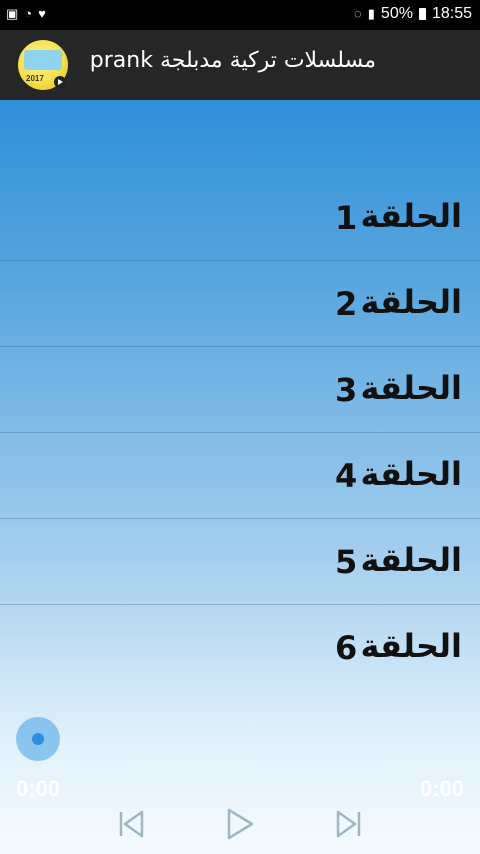 Image resolution: width=480 pixels, height=854 pixels. I want to click on list-item-episode-1: الحلقة 1, so click(240, 218).